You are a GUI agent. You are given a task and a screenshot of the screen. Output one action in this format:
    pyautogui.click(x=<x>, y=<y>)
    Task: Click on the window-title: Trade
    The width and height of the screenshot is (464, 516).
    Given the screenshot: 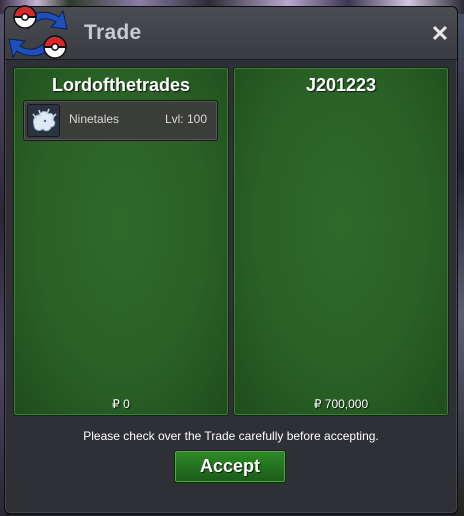 What is the action you would take?
    pyautogui.click(x=113, y=32)
    